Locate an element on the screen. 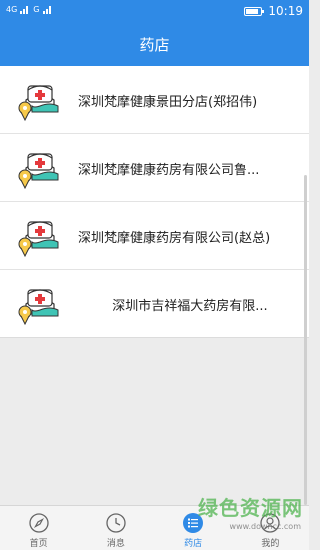  tab-home: 首页 is located at coordinates (38, 528).